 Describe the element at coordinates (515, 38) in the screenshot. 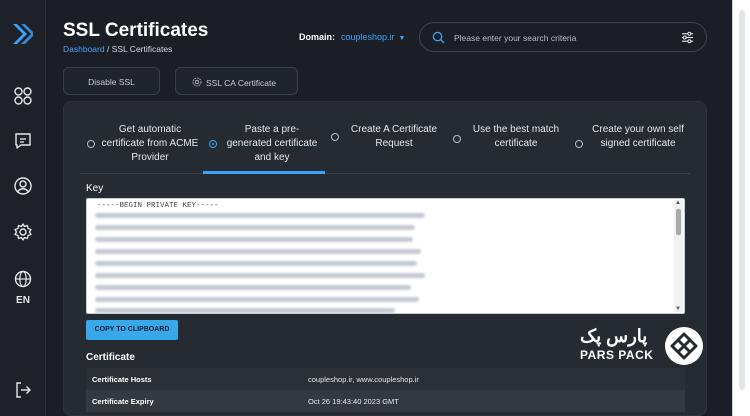

I see `search-placeholder: Please enter your search criteria` at that location.